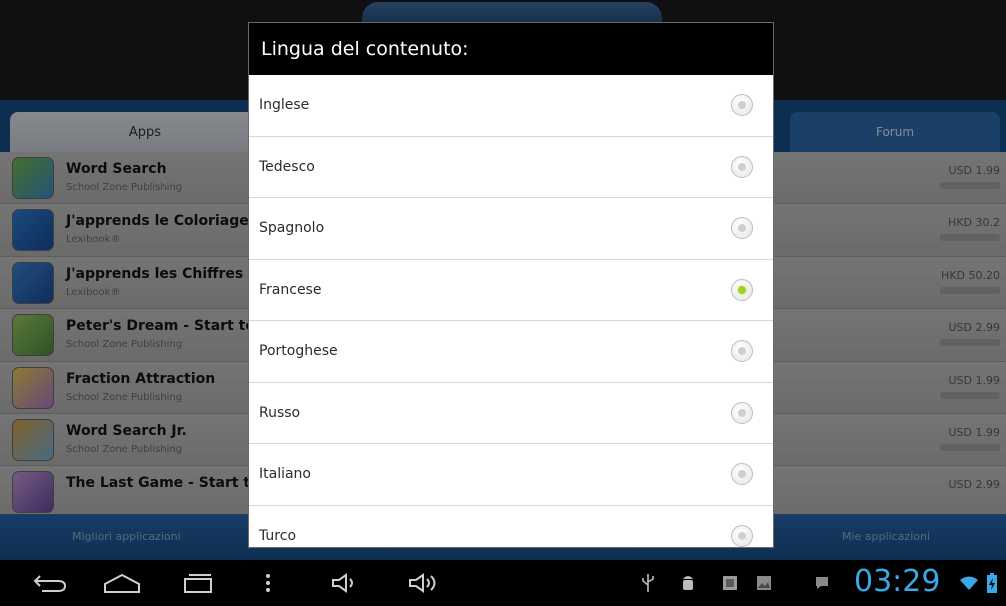 The height and width of the screenshot is (606, 1006). I want to click on option-label: Portoghese, so click(298, 351).